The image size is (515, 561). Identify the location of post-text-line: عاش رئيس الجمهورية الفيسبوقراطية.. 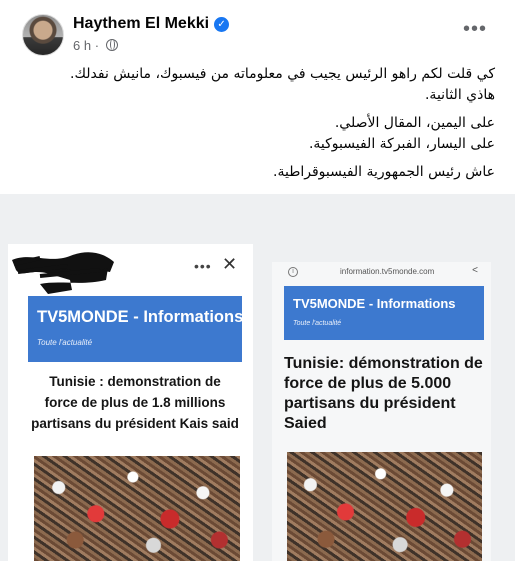
(384, 172).